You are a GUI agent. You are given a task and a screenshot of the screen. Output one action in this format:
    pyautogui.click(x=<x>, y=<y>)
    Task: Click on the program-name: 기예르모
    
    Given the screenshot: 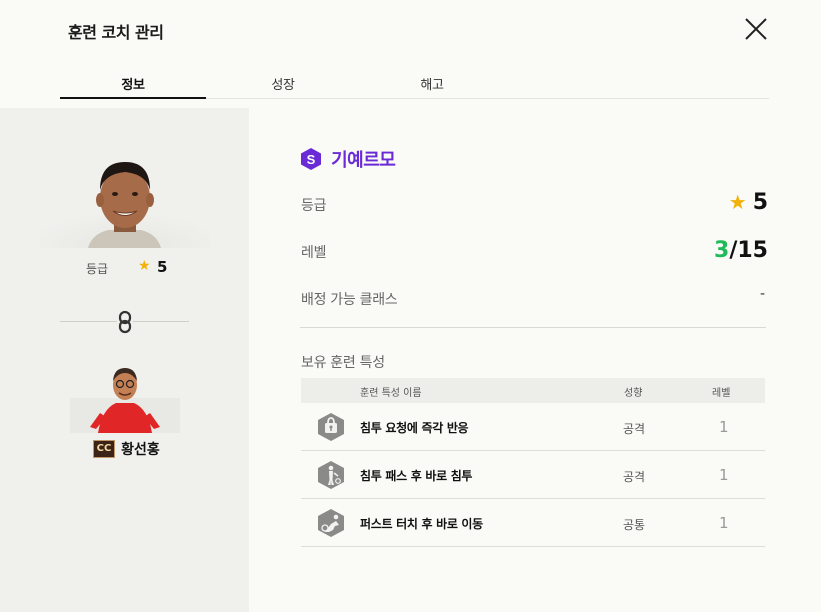 What is the action you would take?
    pyautogui.click(x=363, y=160)
    